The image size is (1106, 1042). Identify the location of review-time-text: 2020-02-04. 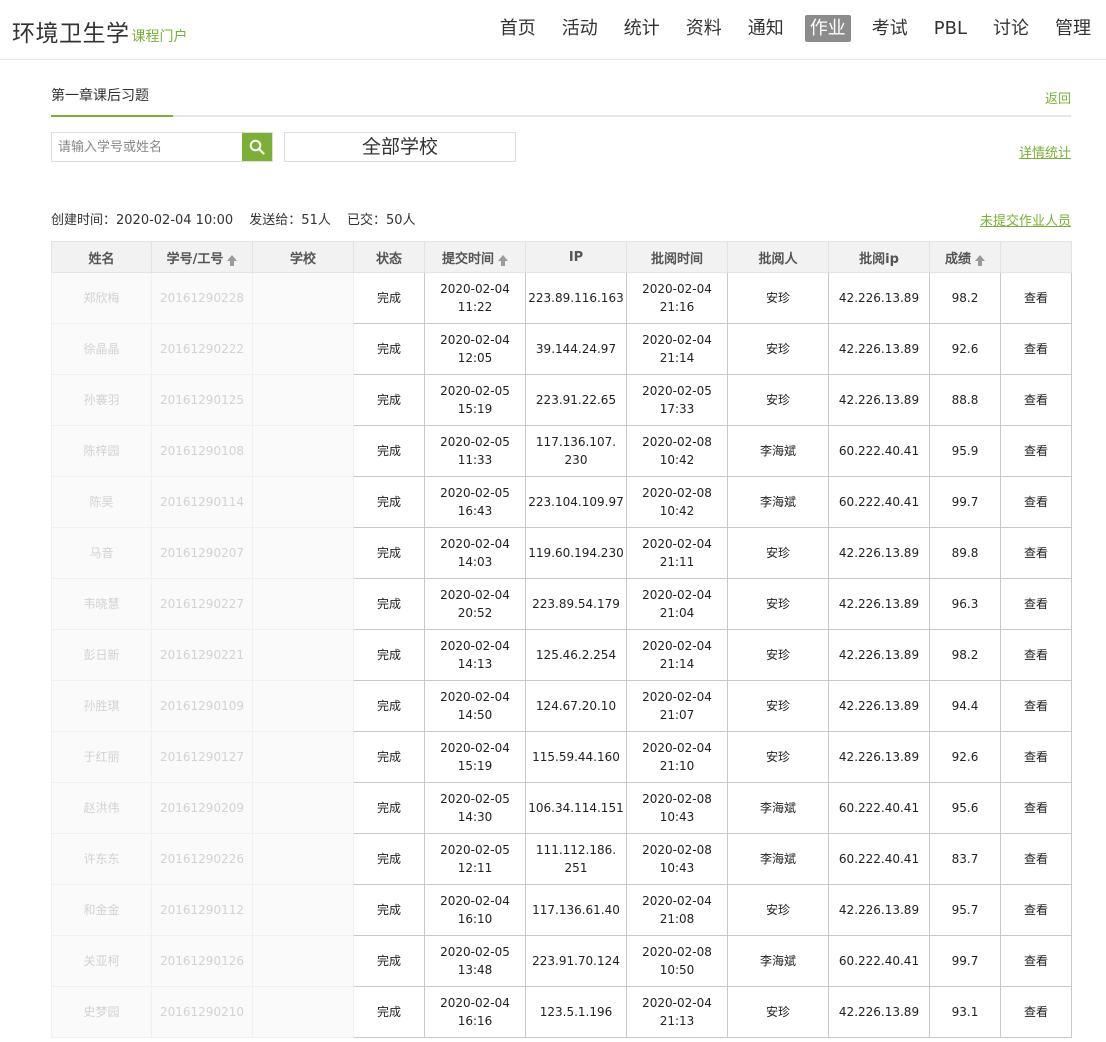
(677, 748).